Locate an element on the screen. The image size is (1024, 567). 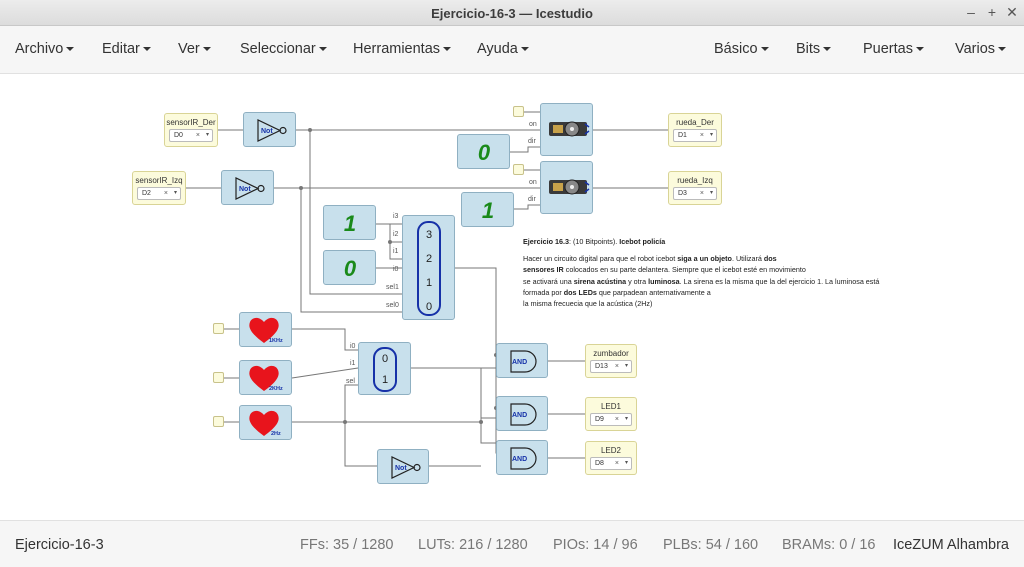
output-led2: LED2 D8 × ▾ is located at coordinates (611, 458).